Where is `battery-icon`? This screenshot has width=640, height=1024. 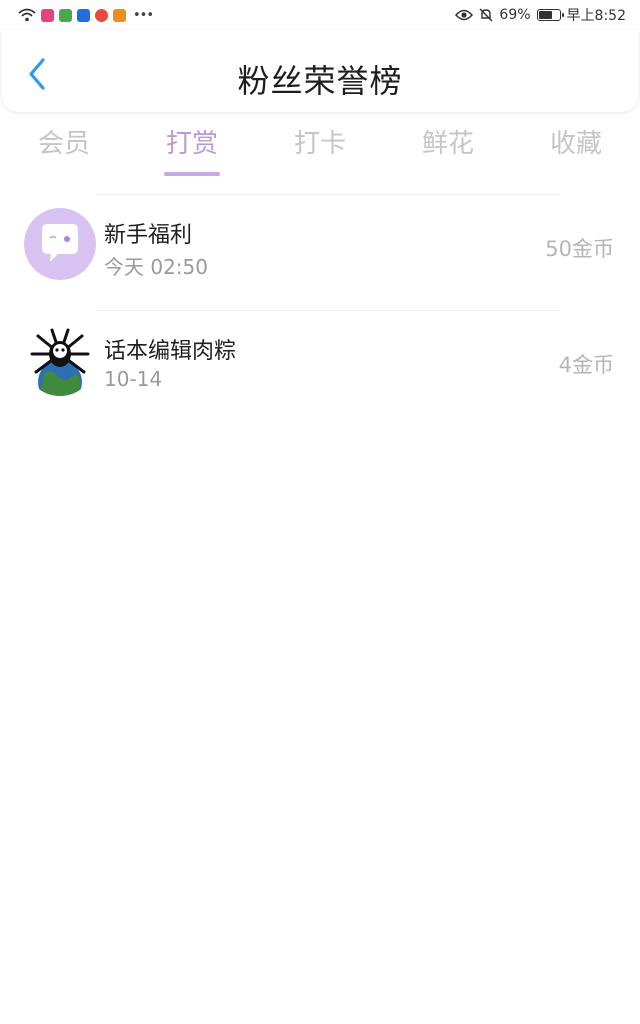 battery-icon is located at coordinates (550, 15).